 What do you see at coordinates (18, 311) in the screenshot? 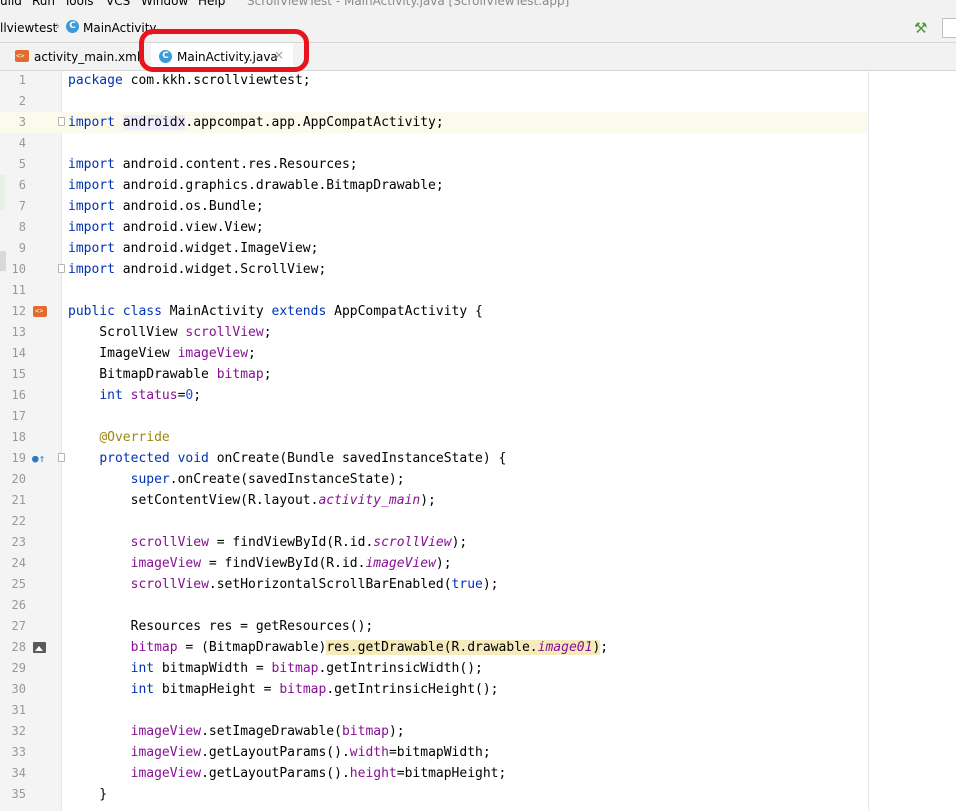
I see `line-number: 12` at bounding box center [18, 311].